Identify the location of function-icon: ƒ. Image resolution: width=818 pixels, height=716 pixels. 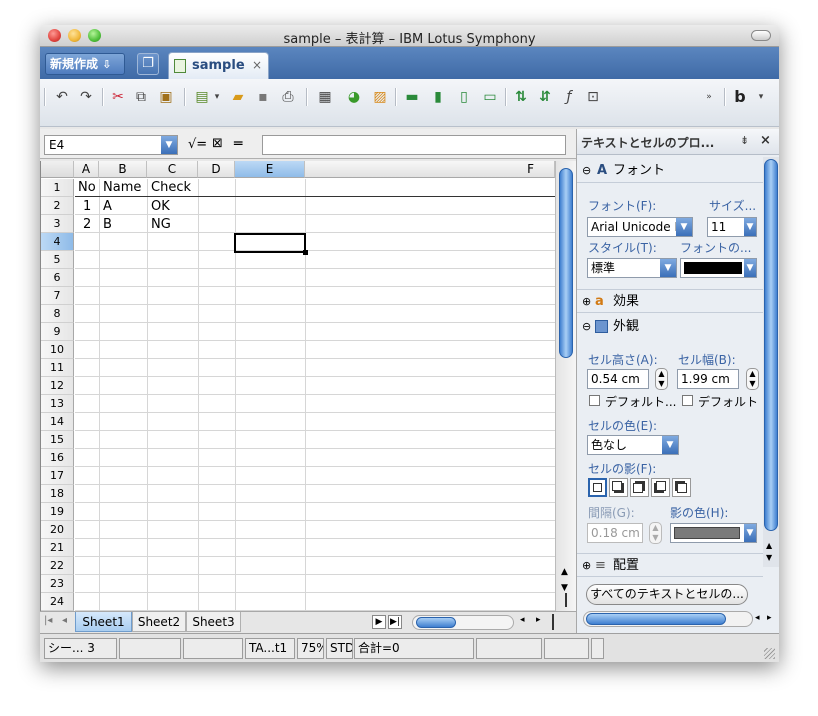
(569, 97).